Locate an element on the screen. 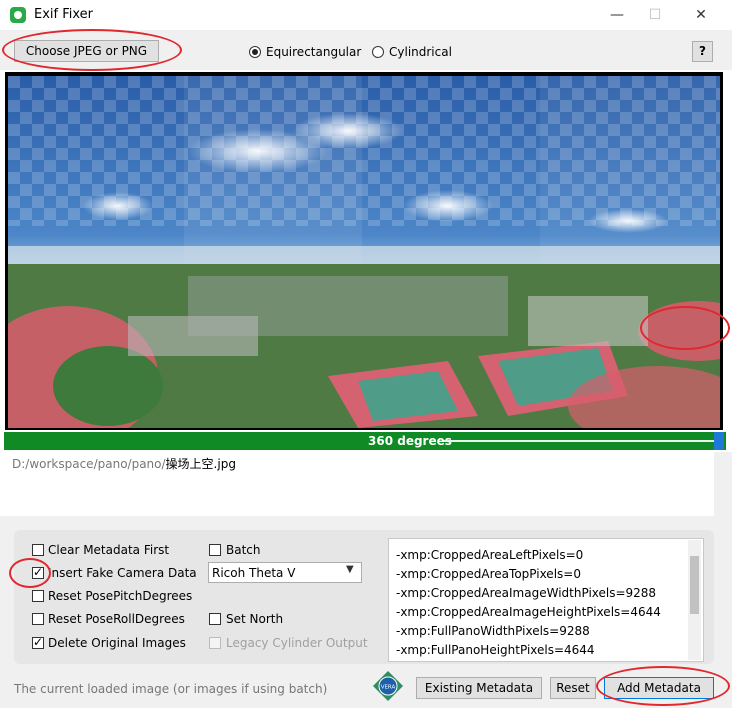 This screenshot has height=708, width=732. reset-roll-label: Reset PoseRollDegrees is located at coordinates (116, 619).